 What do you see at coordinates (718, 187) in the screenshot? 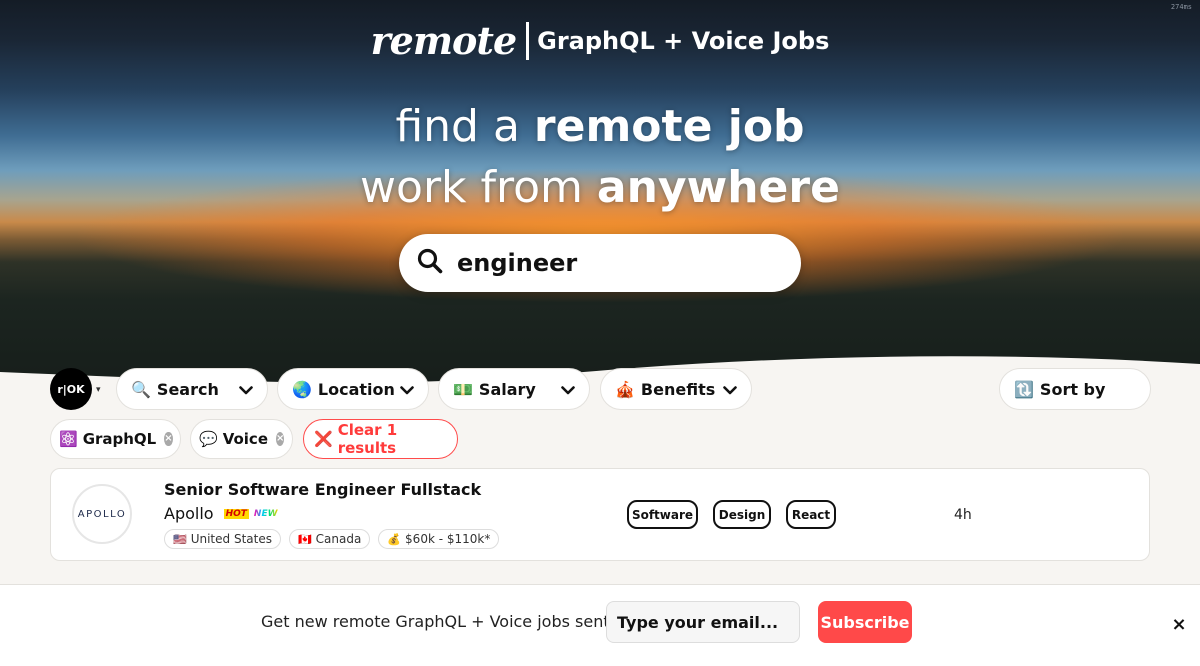
I see `hero-line-2-bold: anywhere` at bounding box center [718, 187].